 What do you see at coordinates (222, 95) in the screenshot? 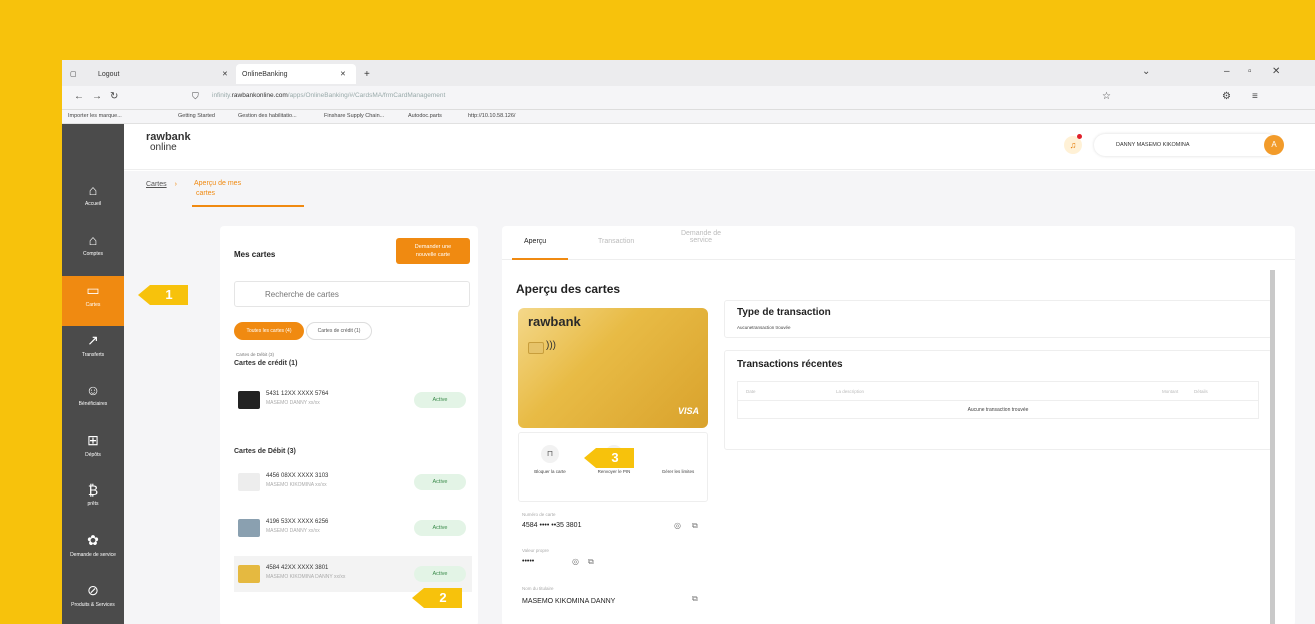
I see `url-prefix: infinity.` at bounding box center [222, 95].